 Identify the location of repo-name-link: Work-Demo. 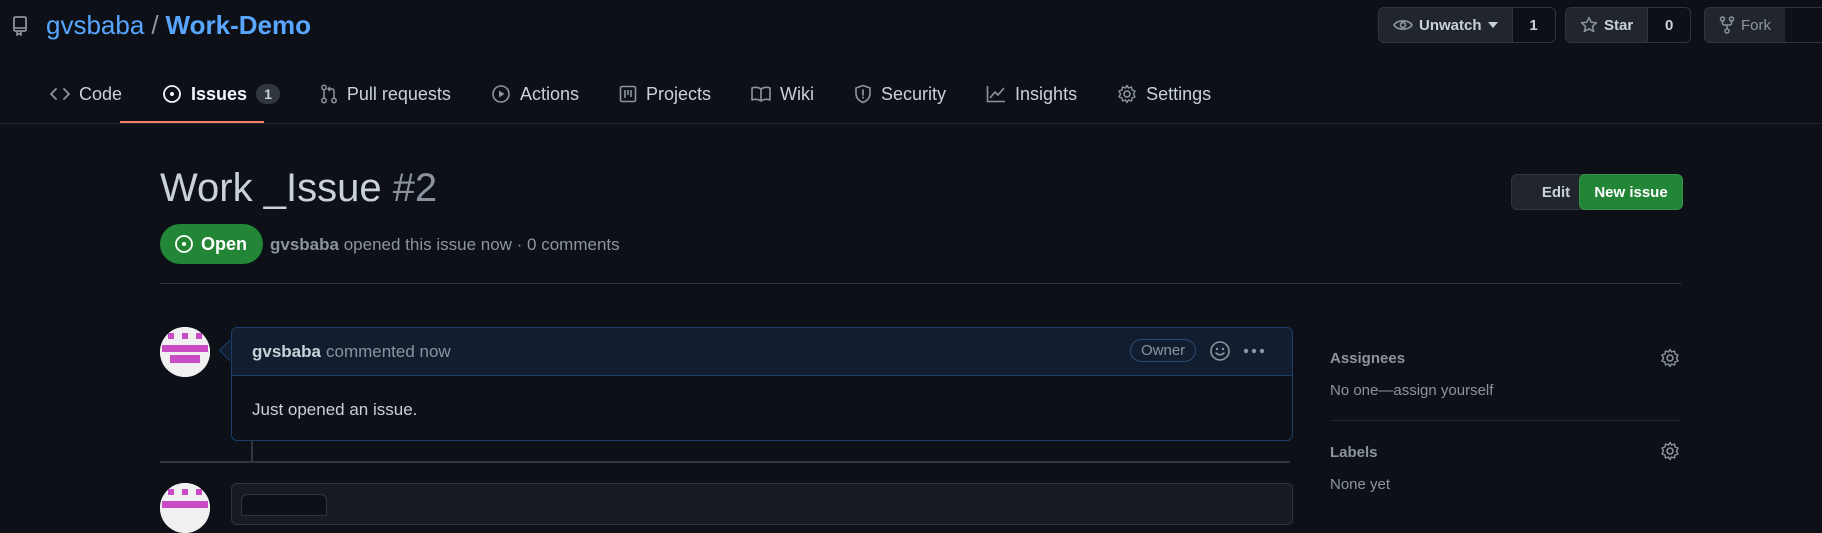
(238, 25).